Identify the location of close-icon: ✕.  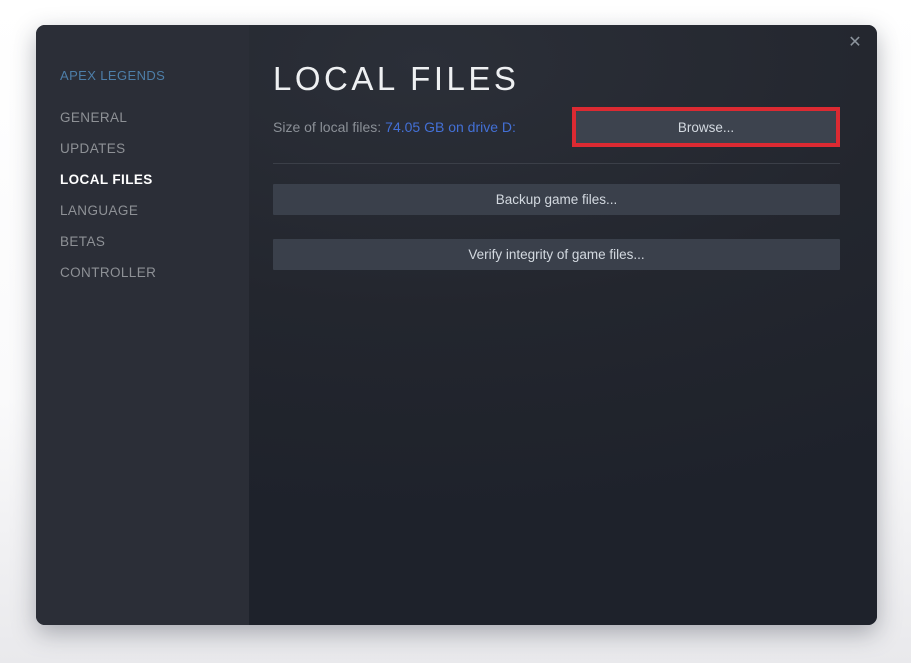
(855, 42).